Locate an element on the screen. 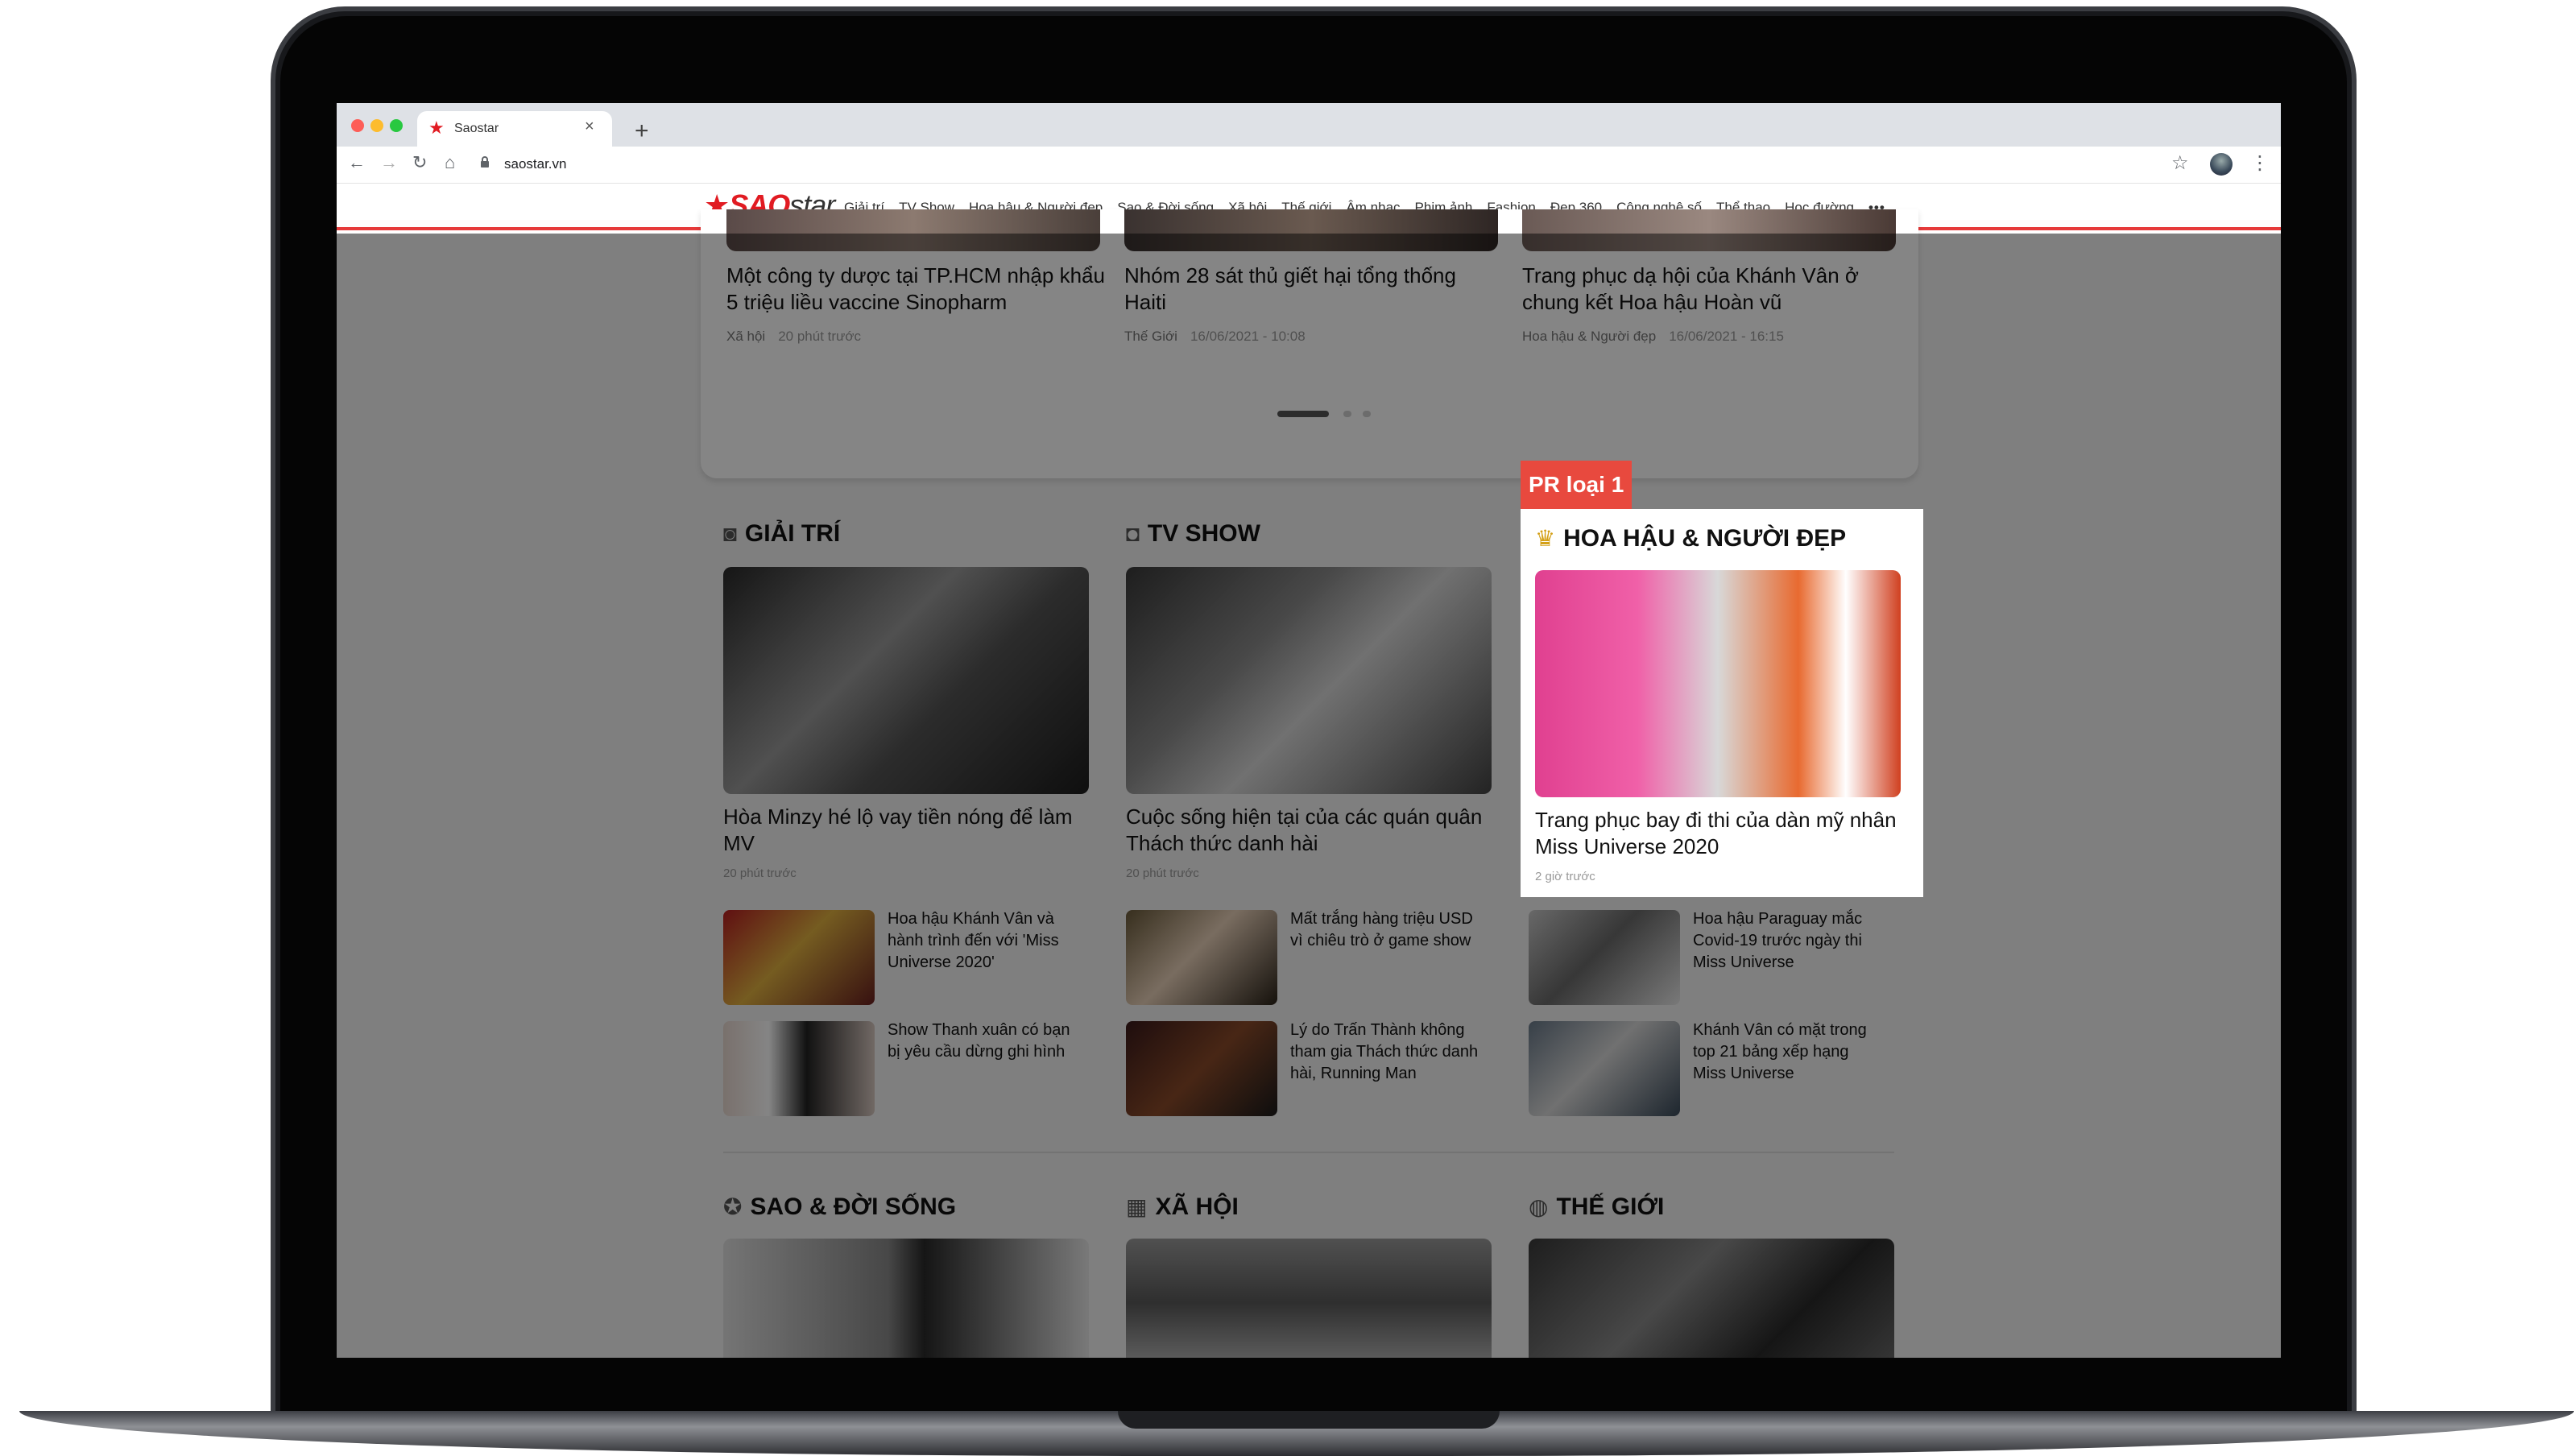 The width and height of the screenshot is (2574, 1456). lock-icon is located at coordinates (485, 163).